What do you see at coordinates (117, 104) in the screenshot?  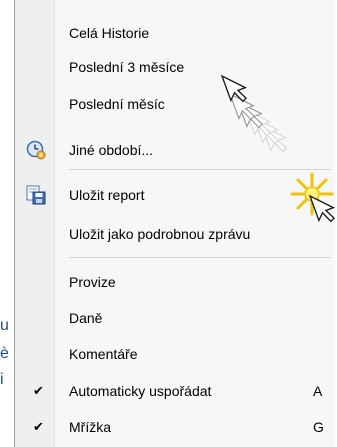 I see `menu-item-label: Poslední měsíc` at bounding box center [117, 104].